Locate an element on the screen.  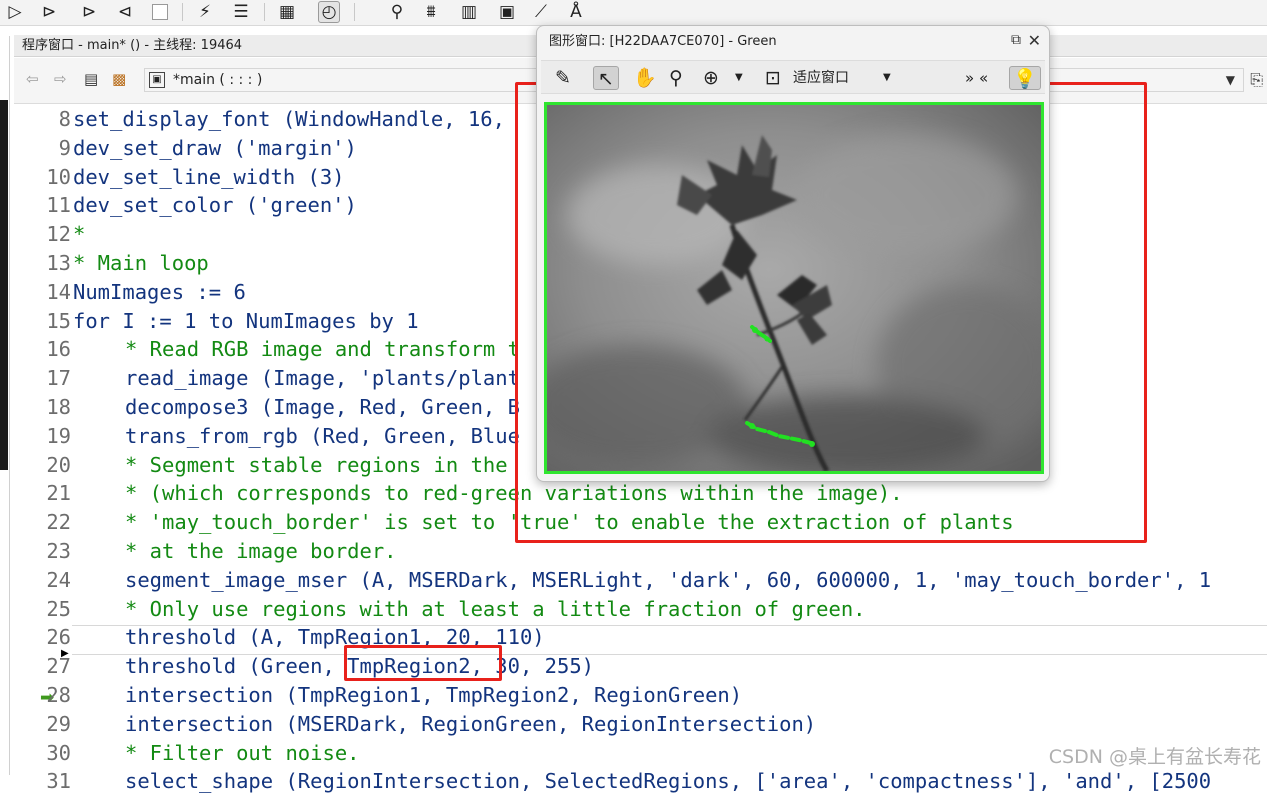
watermark: CSDN @桌上有盆长寿花 is located at coordinates (1154, 757).